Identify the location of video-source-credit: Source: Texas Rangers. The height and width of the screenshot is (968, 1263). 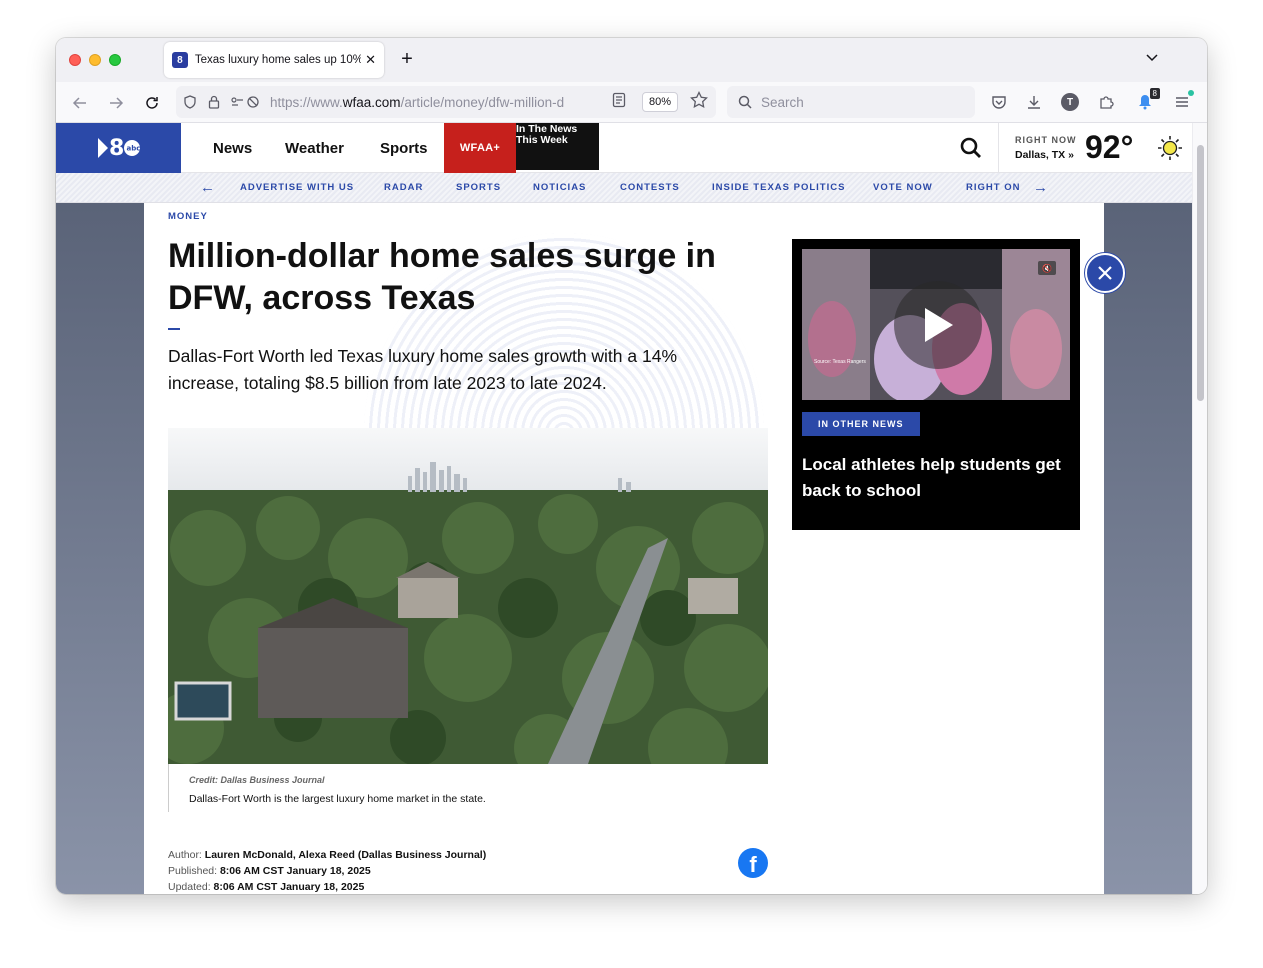
(840, 362).